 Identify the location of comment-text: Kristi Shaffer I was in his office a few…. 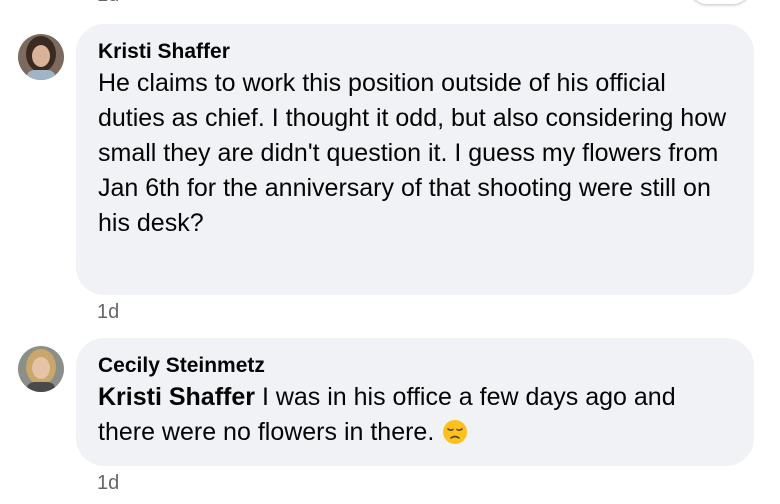
(415, 417).